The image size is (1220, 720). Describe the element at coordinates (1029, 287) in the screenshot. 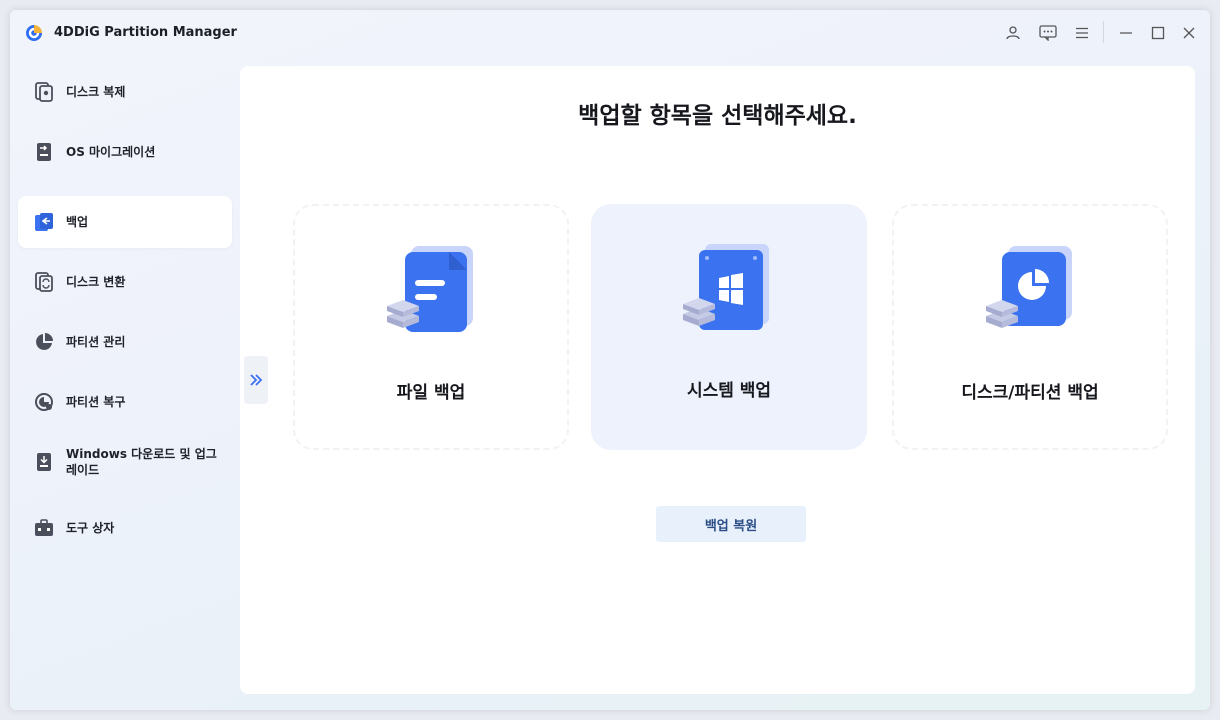

I see `disk-partition-backup-icon` at that location.